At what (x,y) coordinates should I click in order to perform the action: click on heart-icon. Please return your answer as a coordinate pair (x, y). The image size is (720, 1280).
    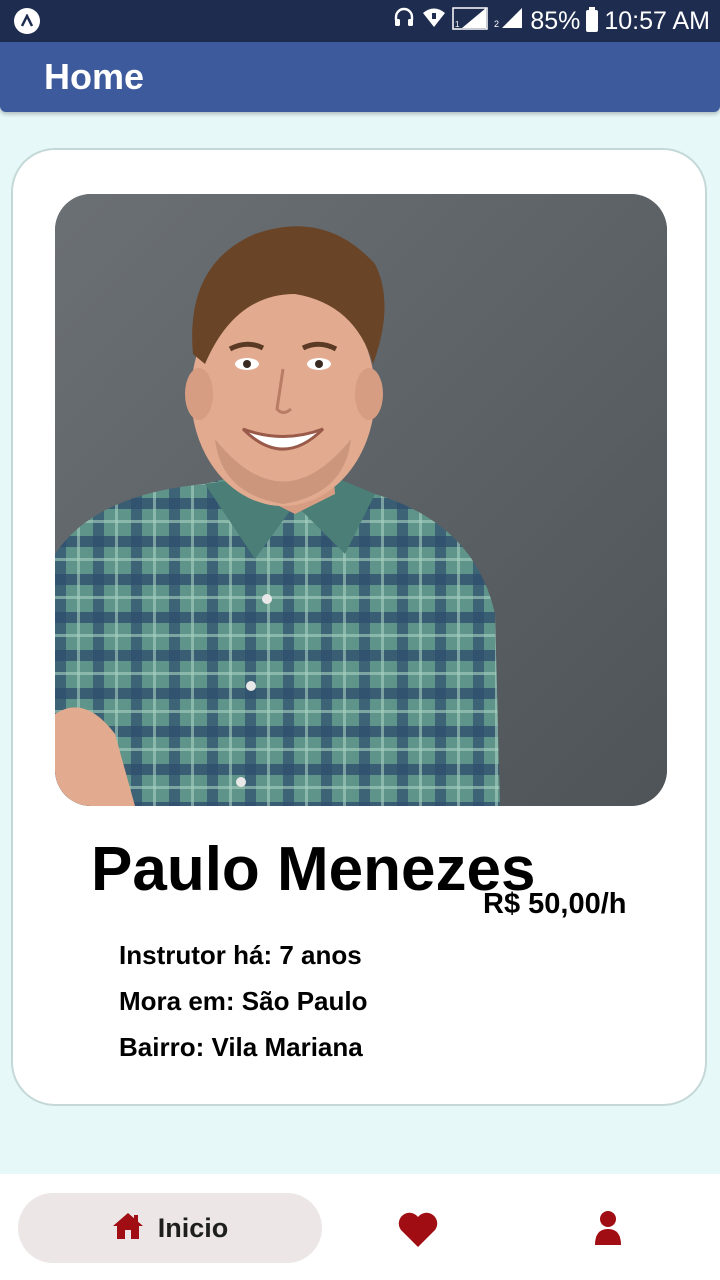
    Looking at the image, I should click on (418, 1229).